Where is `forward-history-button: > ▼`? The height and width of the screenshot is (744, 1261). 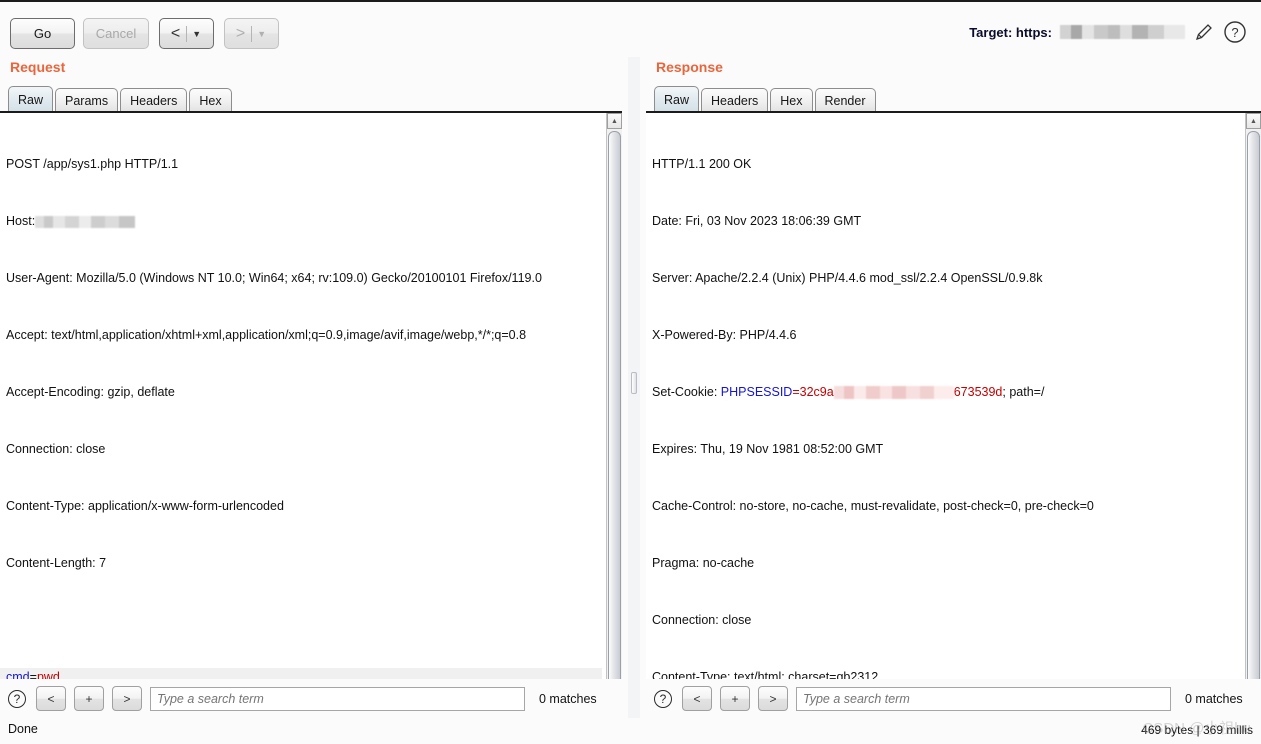 forward-history-button: > ▼ is located at coordinates (251, 33).